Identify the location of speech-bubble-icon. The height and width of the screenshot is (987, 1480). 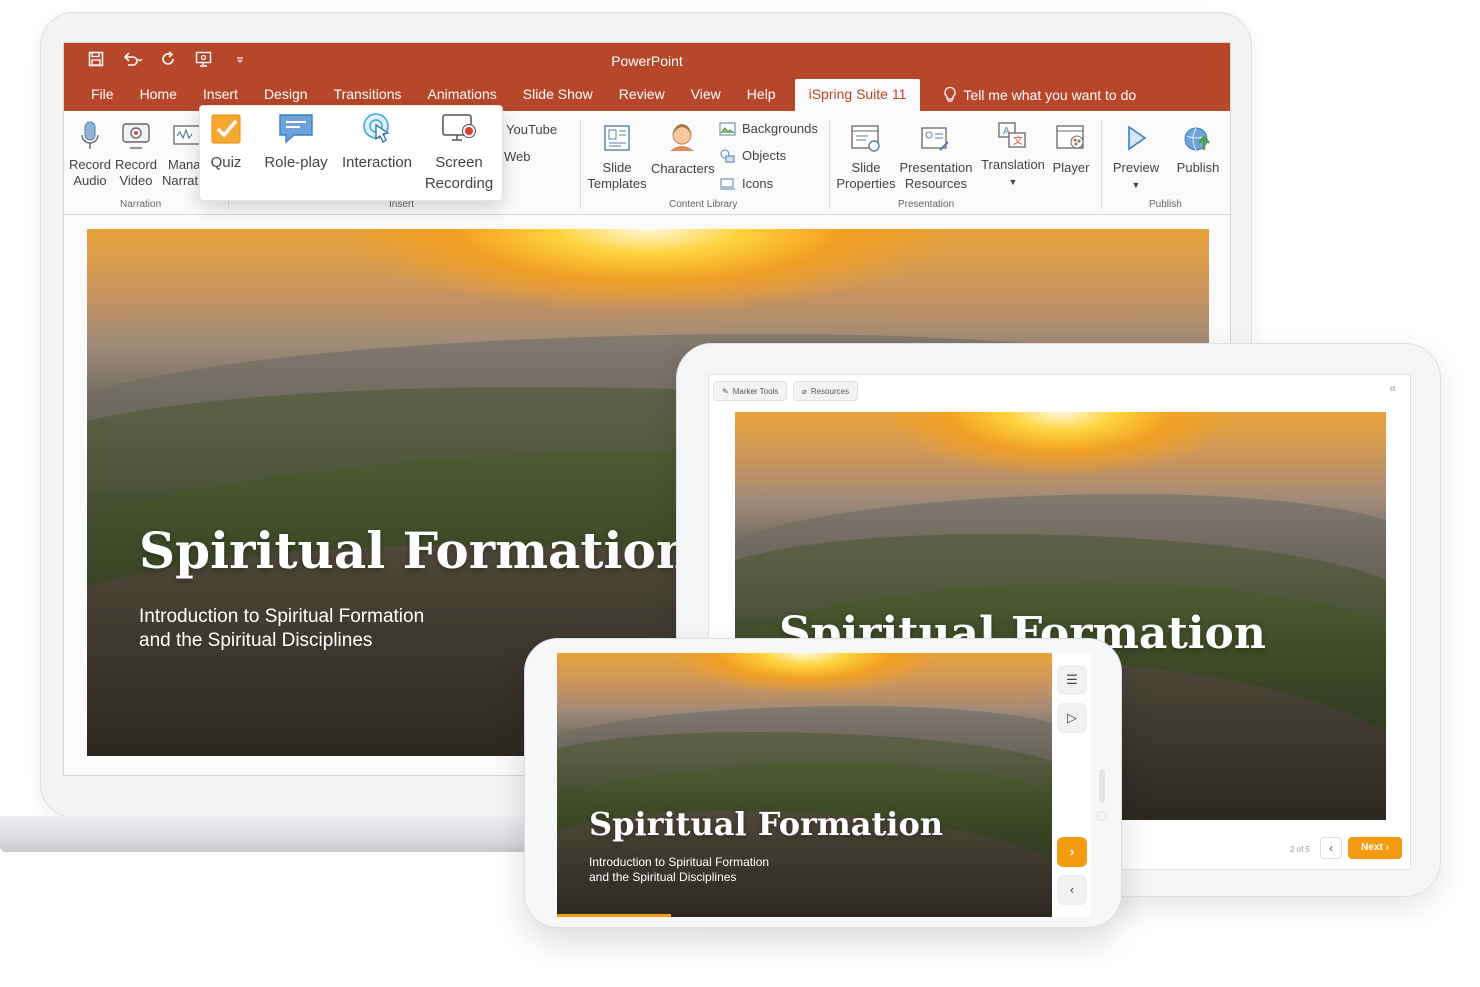
(296, 129).